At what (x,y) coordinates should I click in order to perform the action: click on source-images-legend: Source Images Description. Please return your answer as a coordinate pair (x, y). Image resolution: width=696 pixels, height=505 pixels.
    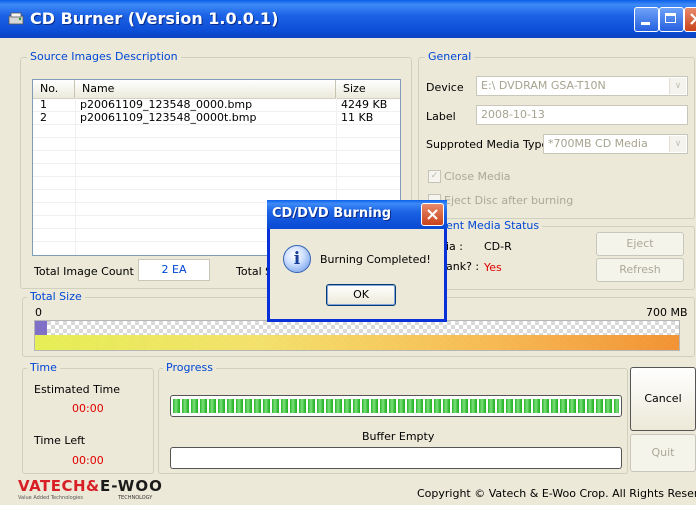
    Looking at the image, I should click on (104, 56).